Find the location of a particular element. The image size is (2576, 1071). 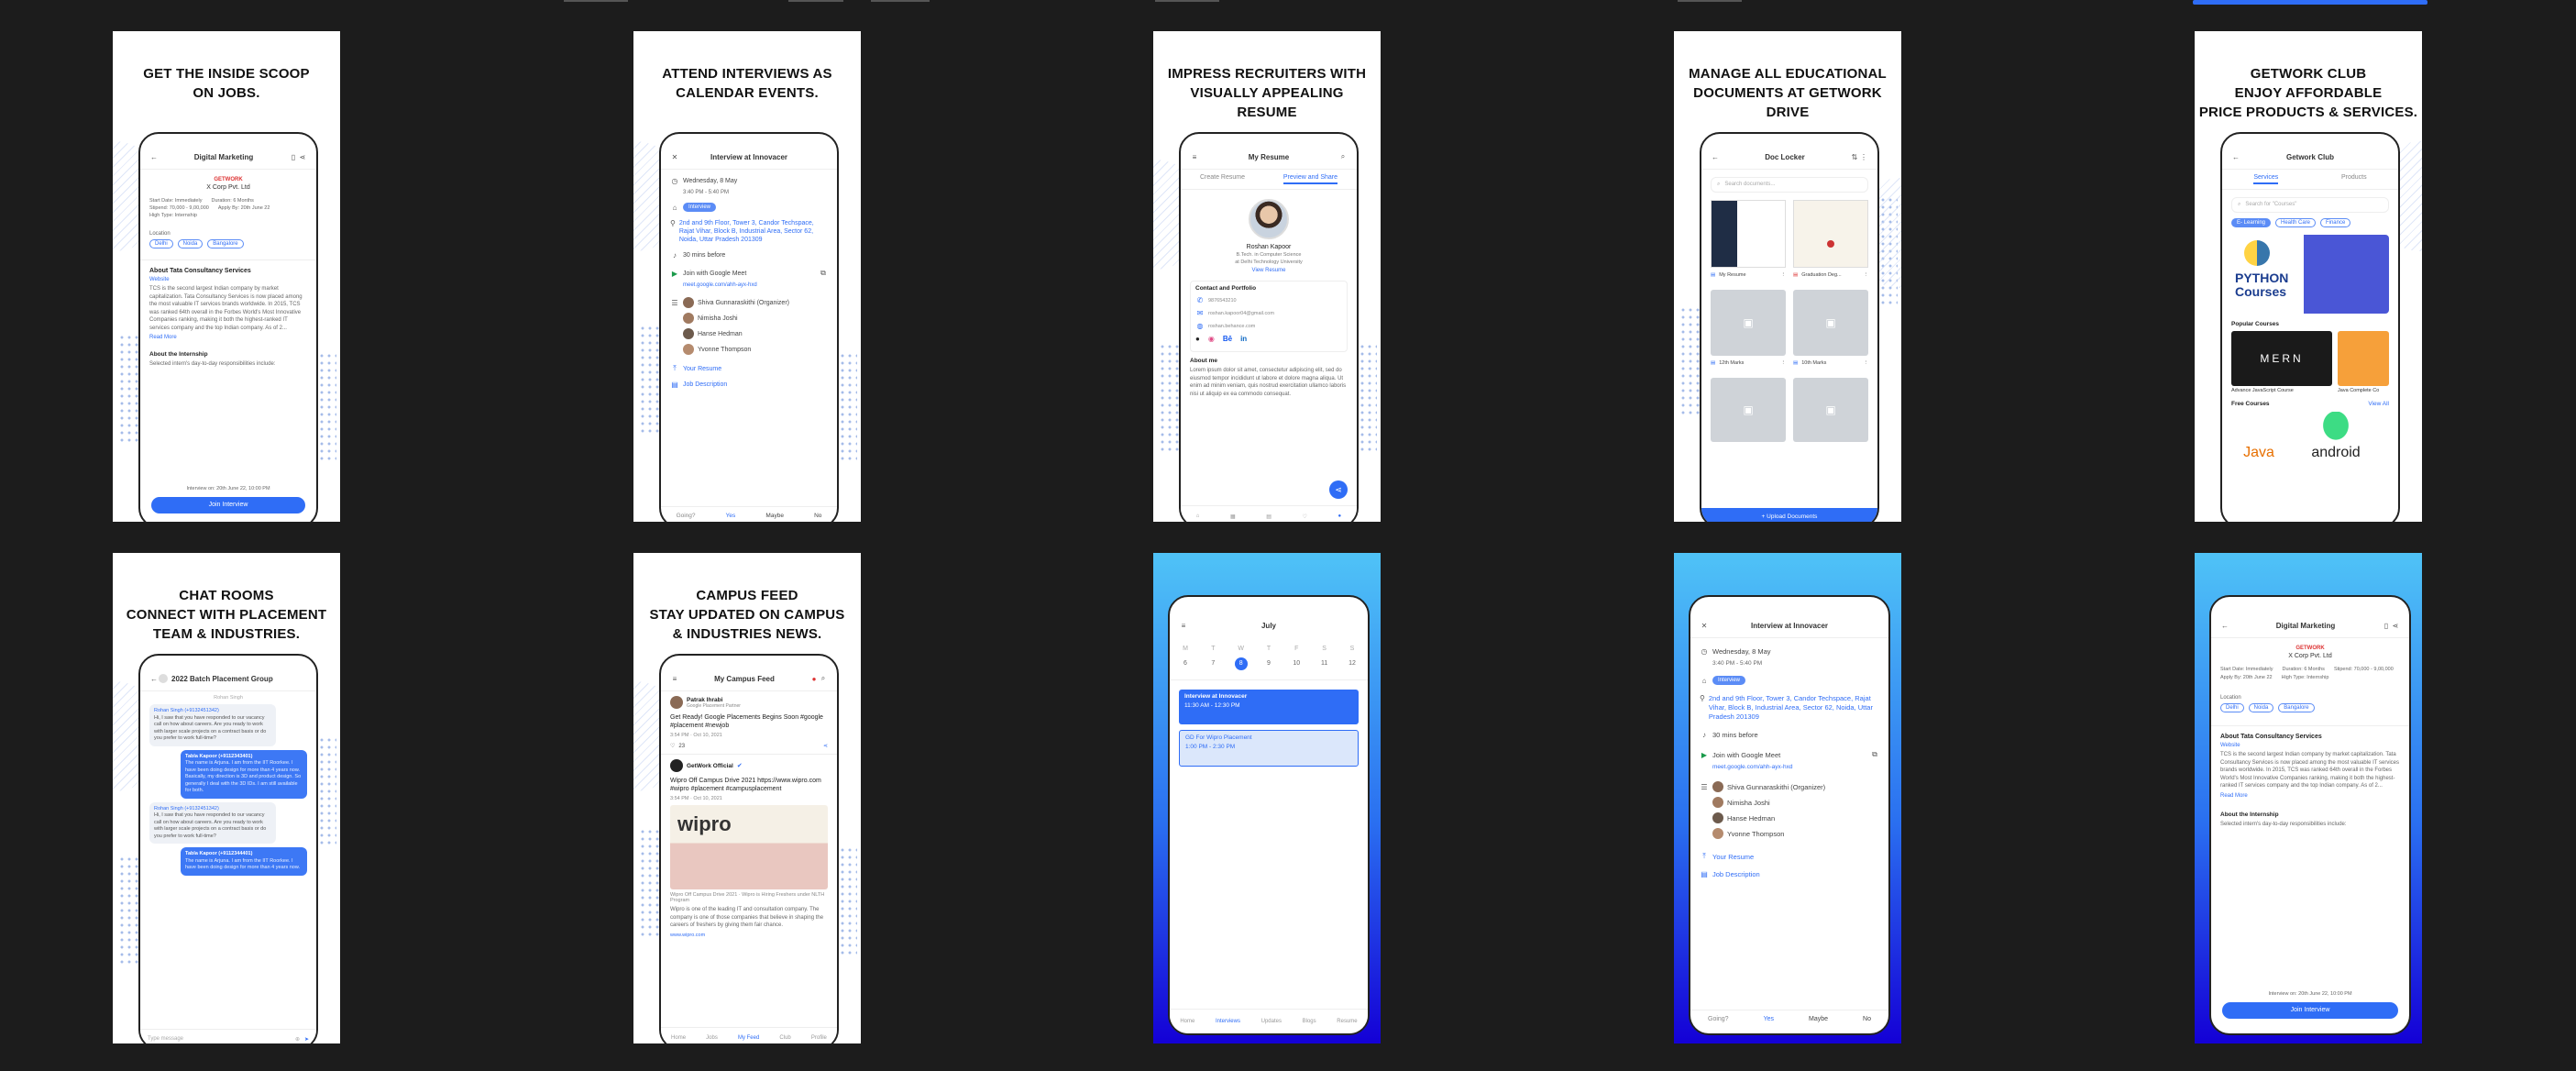

doc-thumbnail-certificate is located at coordinates (1830, 234).